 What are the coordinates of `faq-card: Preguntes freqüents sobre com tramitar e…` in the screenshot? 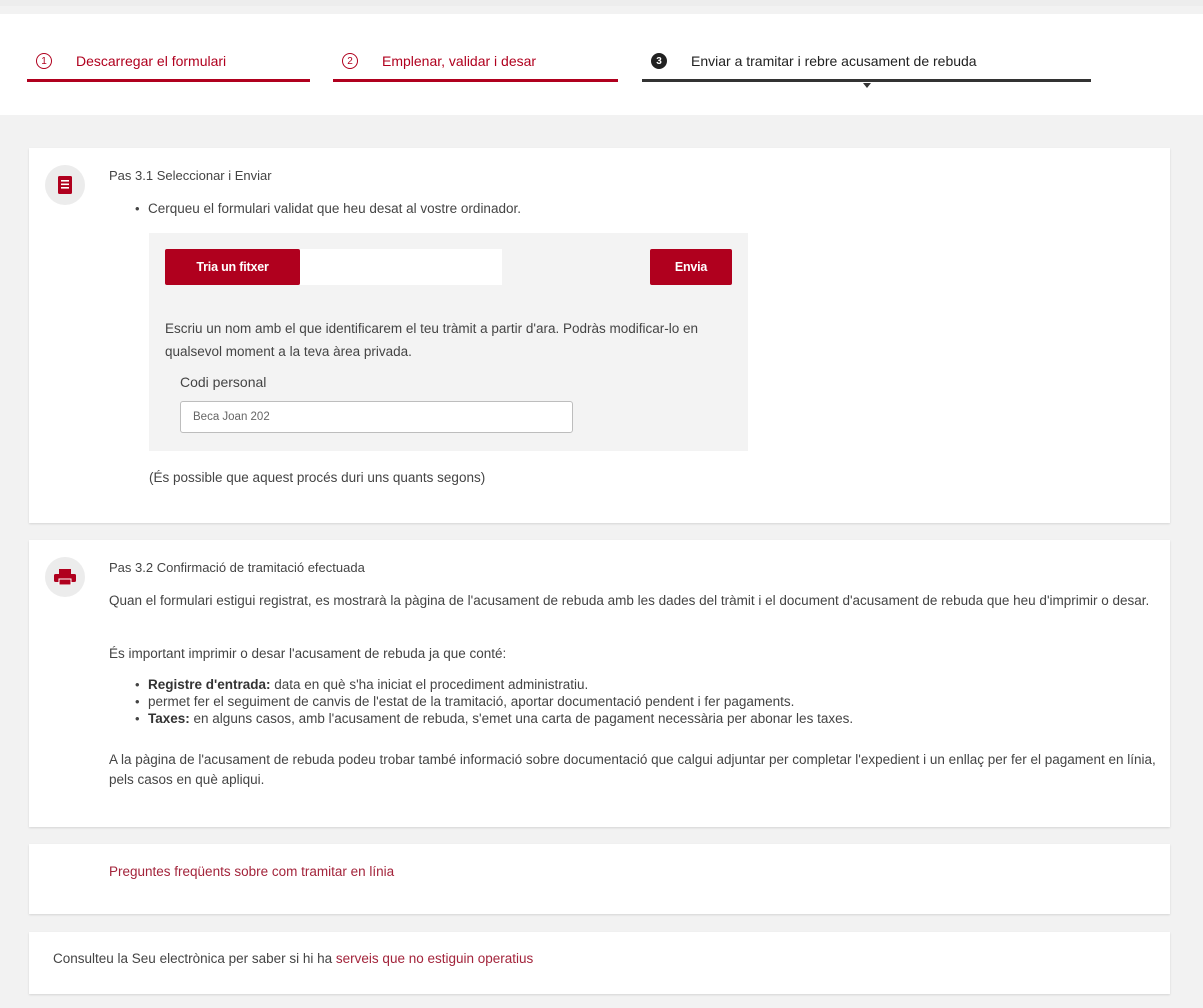 It's located at (599, 879).